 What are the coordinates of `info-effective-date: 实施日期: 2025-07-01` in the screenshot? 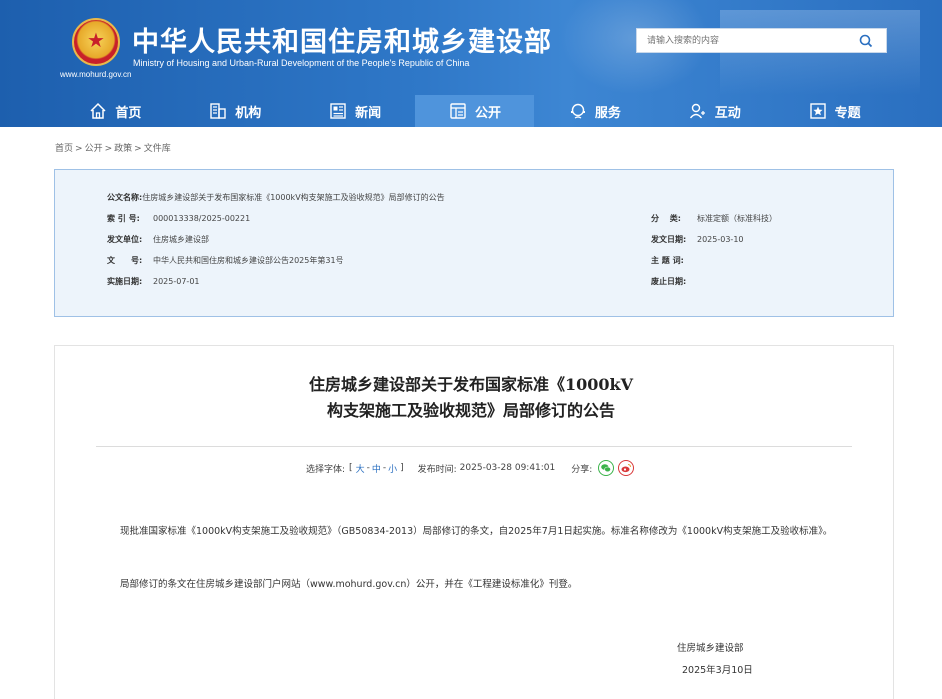 It's located at (153, 281).